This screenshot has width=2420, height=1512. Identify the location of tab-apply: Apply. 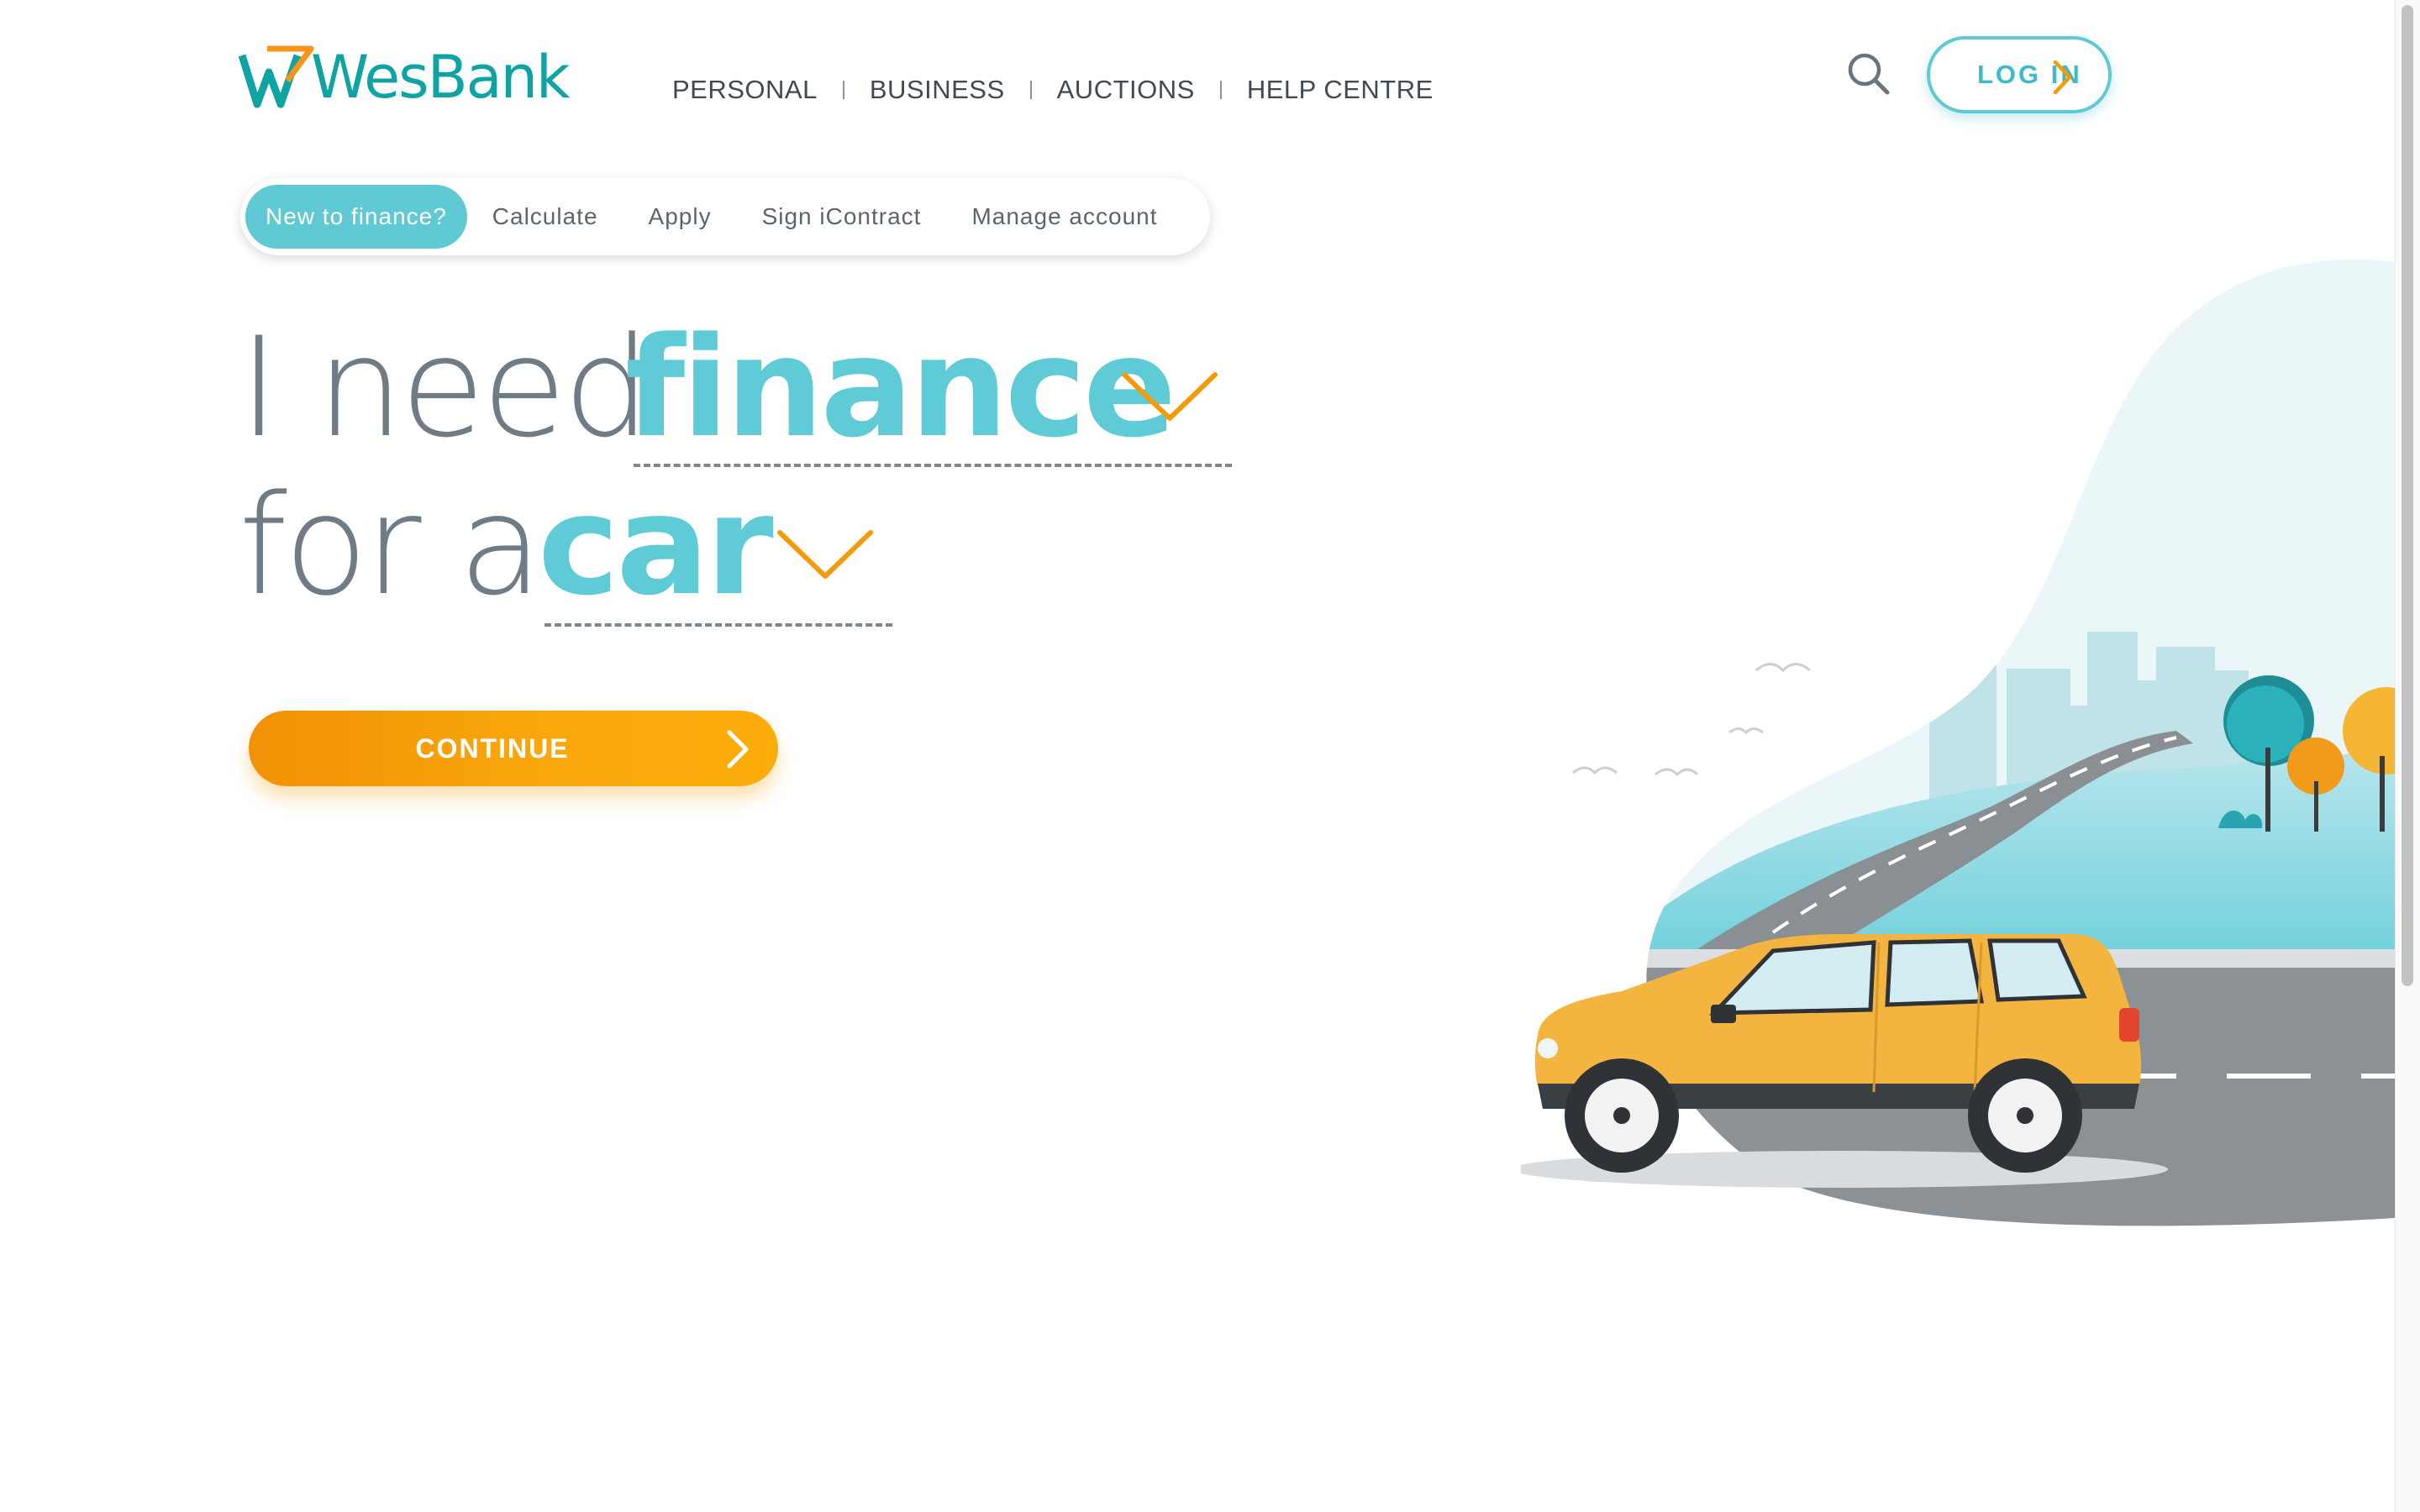
(680, 217).